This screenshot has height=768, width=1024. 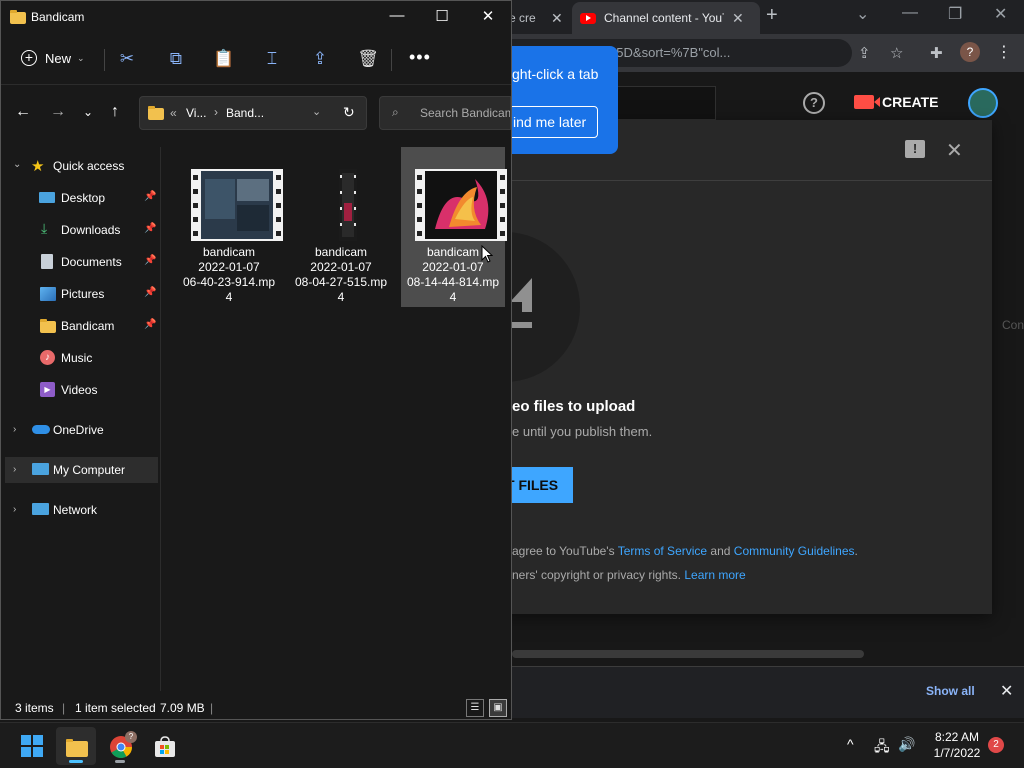 I want to click on new-button: + New ⌄, so click(x=53, y=58).